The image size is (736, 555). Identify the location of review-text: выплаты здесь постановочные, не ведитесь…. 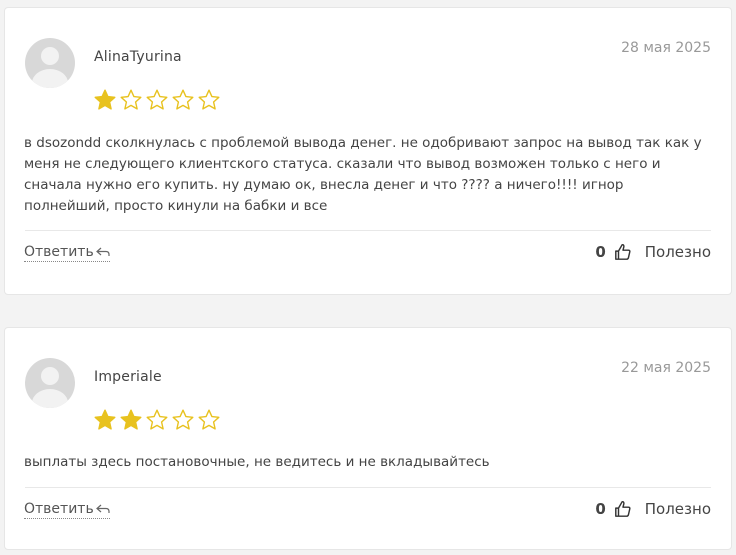
(257, 462).